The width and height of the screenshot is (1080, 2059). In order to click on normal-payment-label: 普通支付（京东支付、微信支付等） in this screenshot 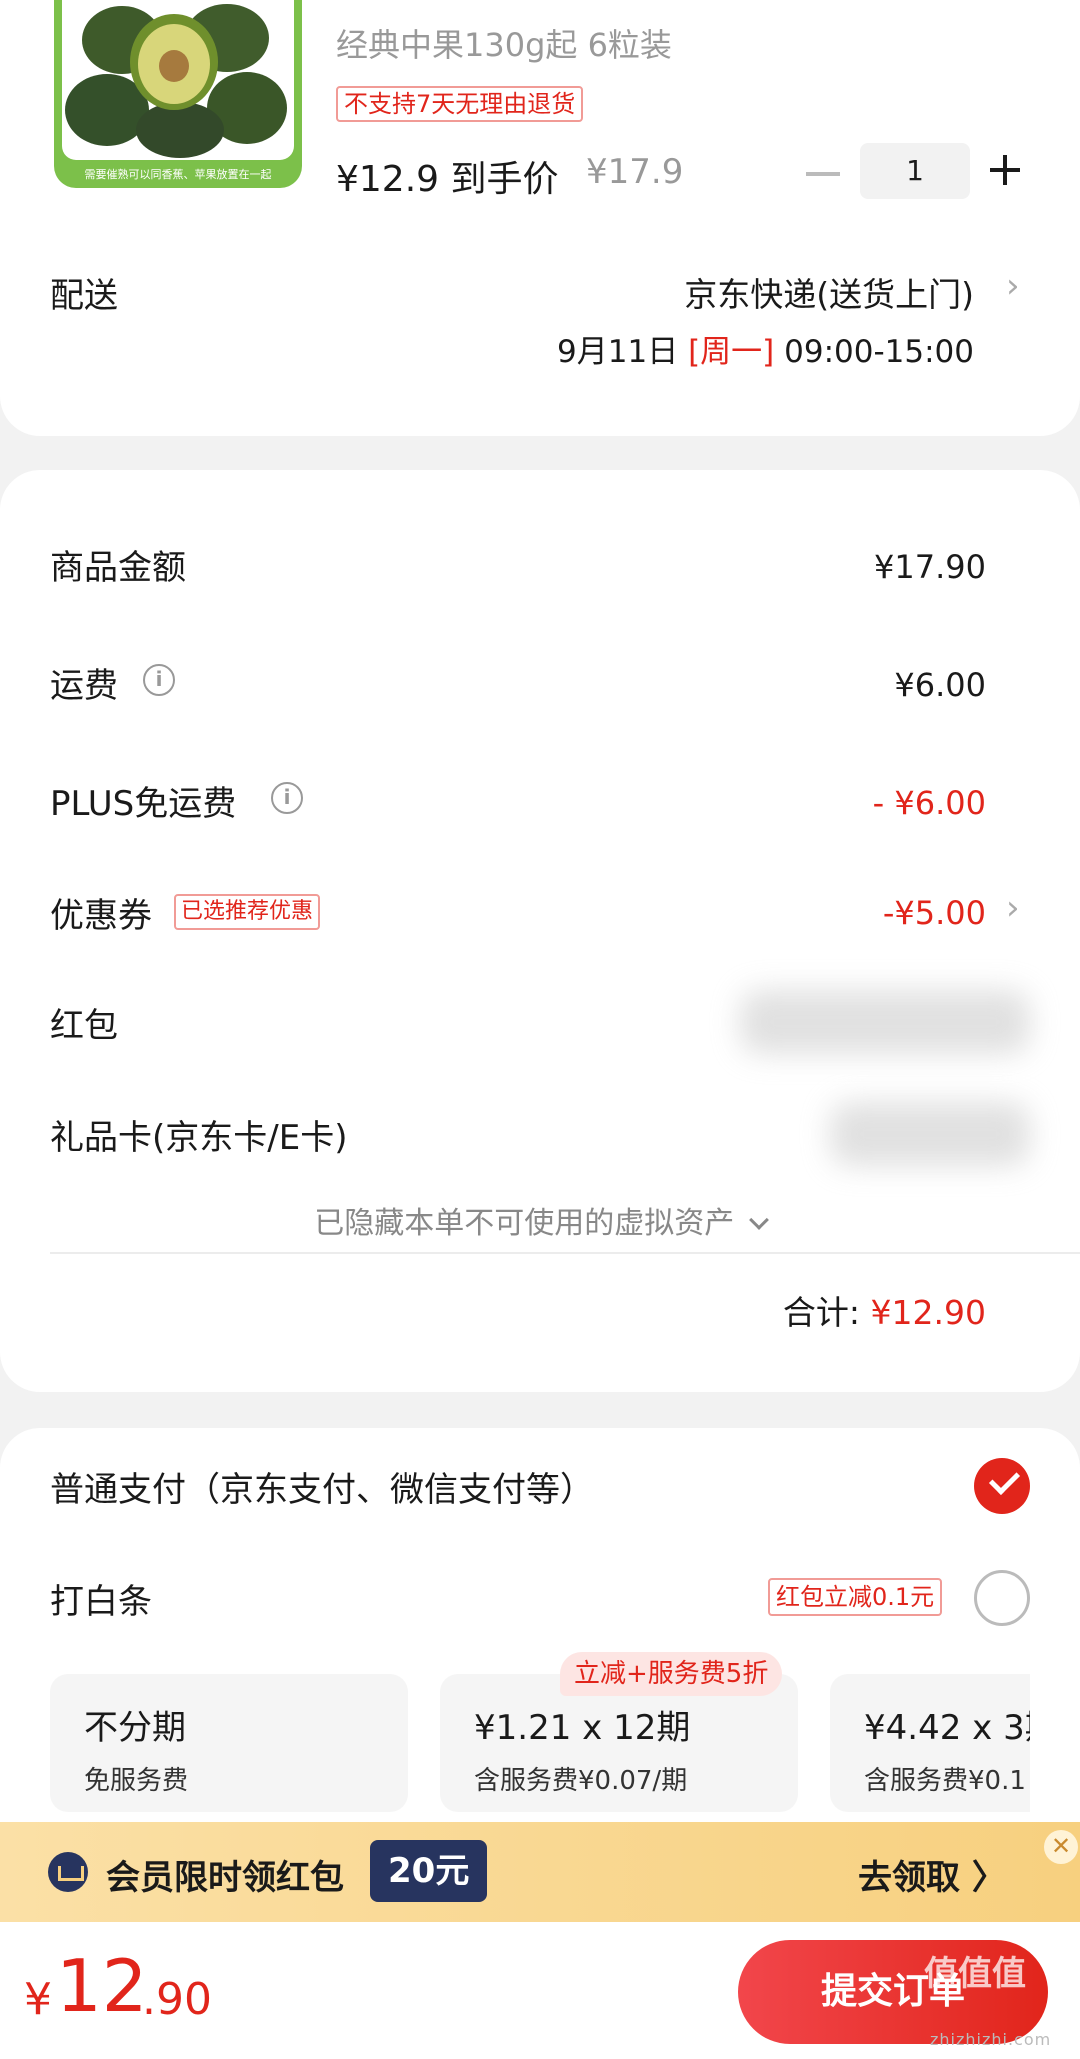, I will do `click(322, 1486)`.